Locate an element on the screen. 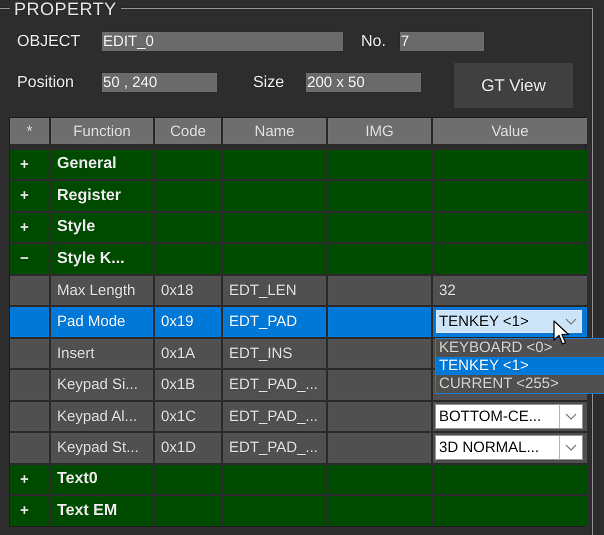 The height and width of the screenshot is (535, 604). field-label: OBJECT is located at coordinates (49, 41).